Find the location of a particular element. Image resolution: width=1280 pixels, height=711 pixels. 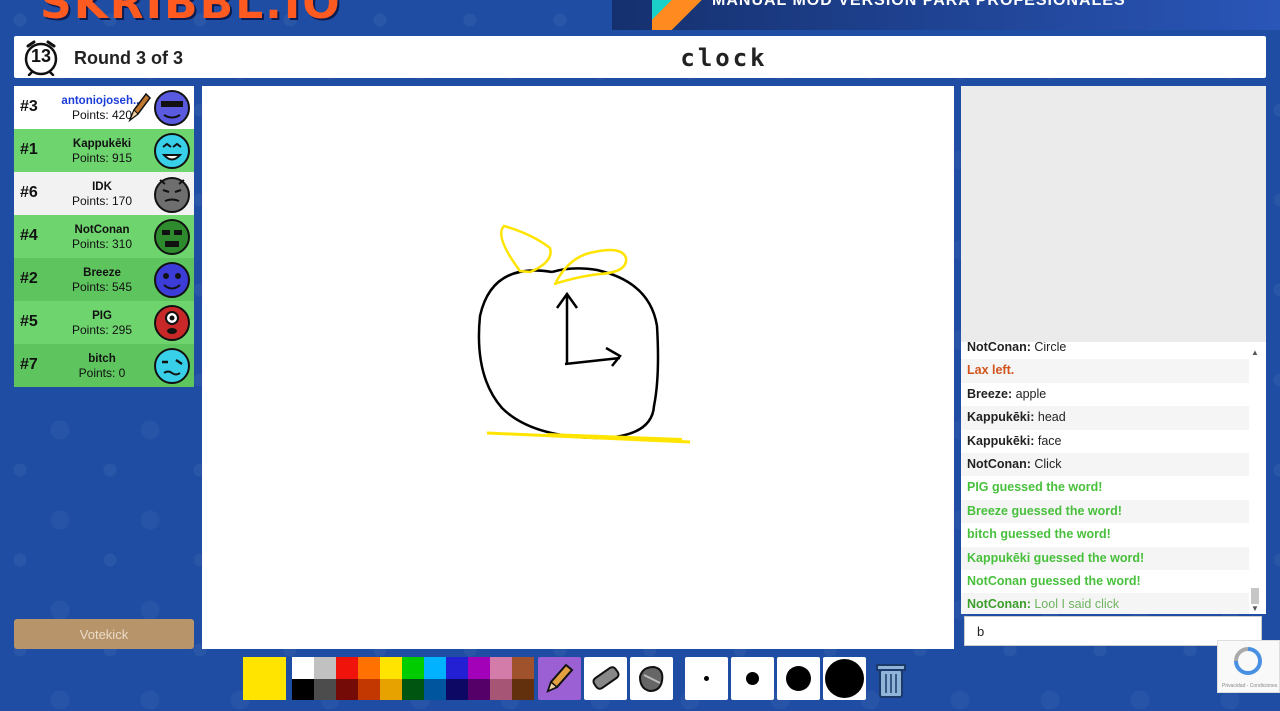

brush-size-small is located at coordinates (706, 678).